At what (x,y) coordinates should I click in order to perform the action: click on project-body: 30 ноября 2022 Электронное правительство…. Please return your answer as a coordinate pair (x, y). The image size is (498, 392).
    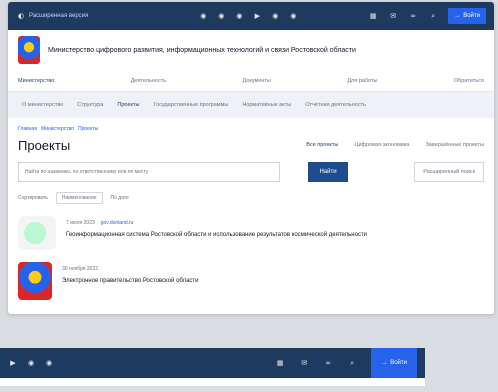
    Looking at the image, I should click on (130, 273).